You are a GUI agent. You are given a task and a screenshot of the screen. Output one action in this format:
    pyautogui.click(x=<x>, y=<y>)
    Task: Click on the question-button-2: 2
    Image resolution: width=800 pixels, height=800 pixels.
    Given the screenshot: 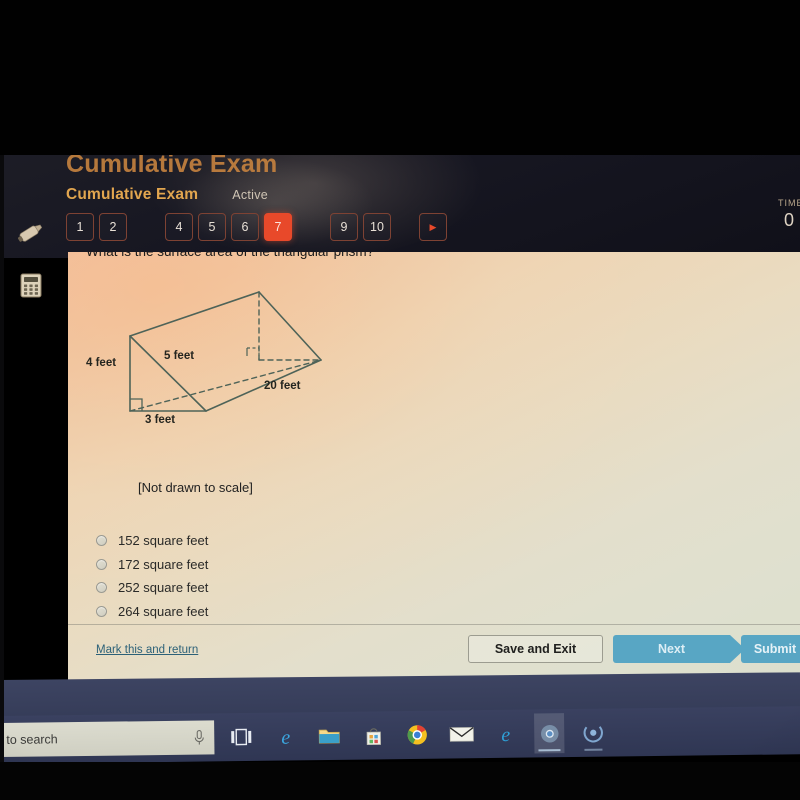 What is the action you would take?
    pyautogui.click(x=113, y=227)
    